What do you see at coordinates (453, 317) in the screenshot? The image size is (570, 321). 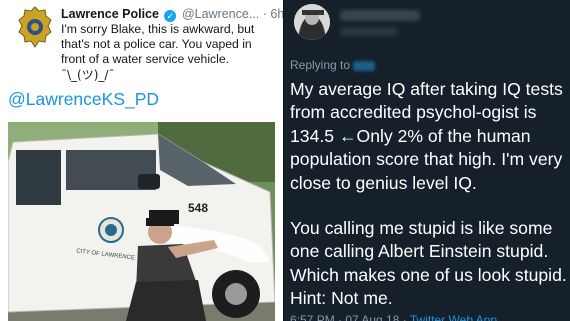 I see `tweet-source-link: Twitter Web App` at bounding box center [453, 317].